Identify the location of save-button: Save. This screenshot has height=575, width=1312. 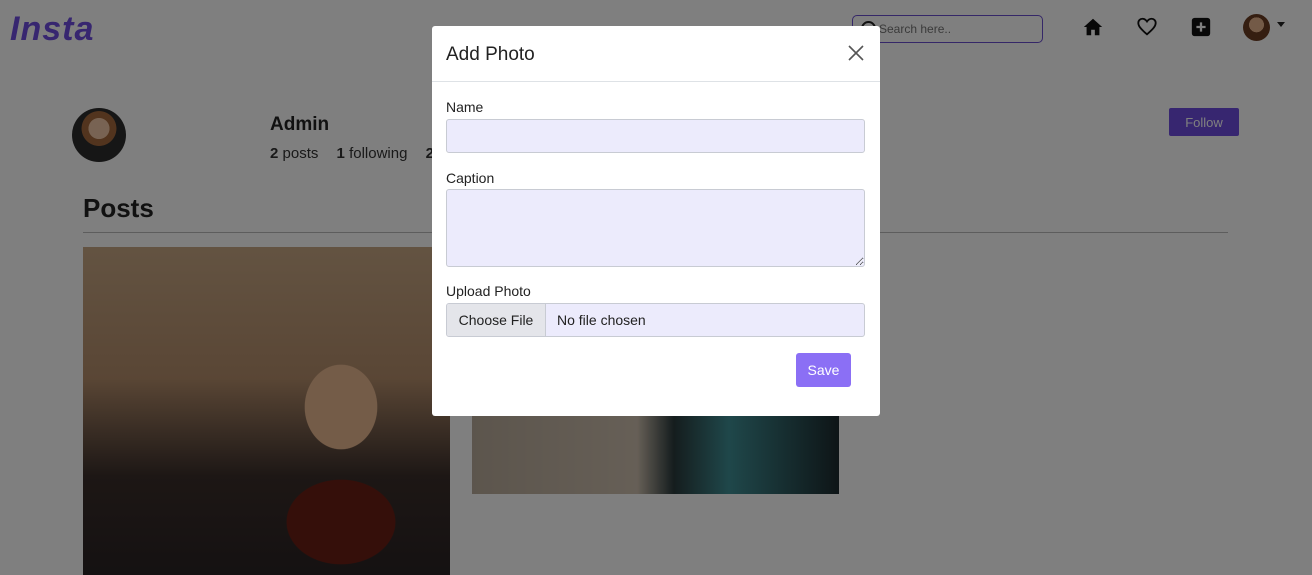
(823, 370).